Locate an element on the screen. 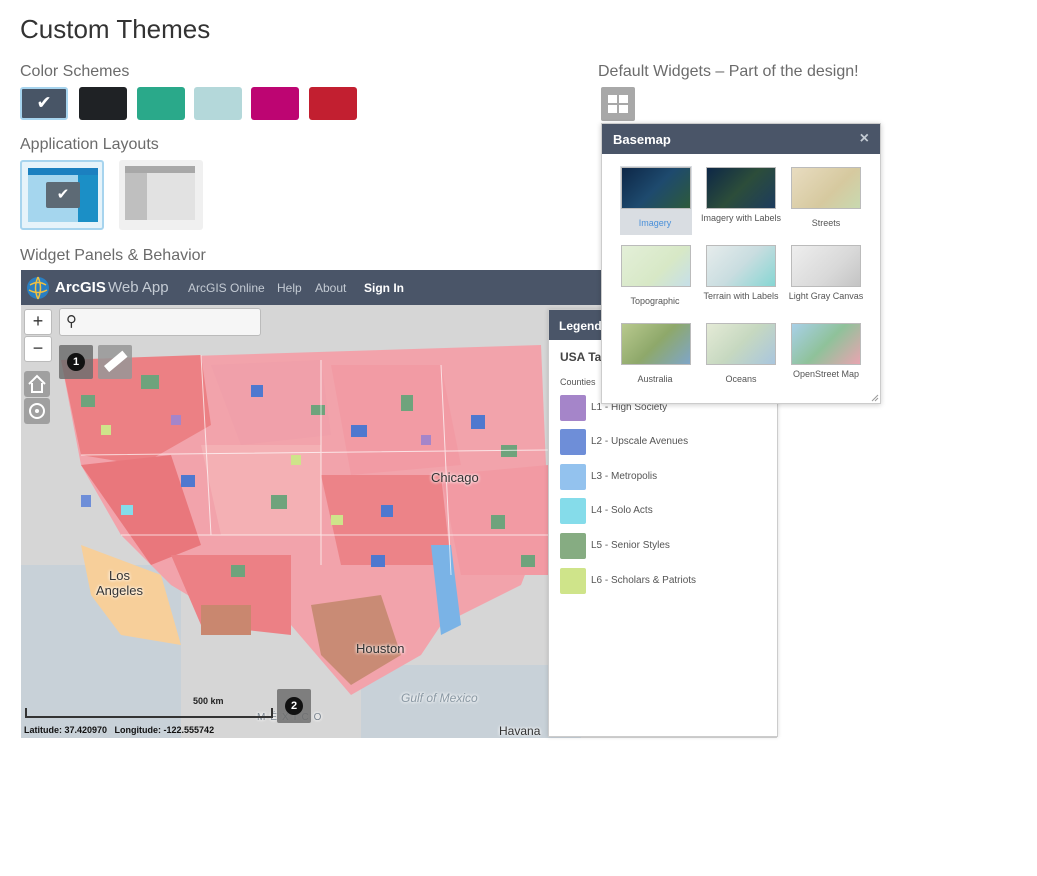  badge-1: 1 is located at coordinates (76, 362).